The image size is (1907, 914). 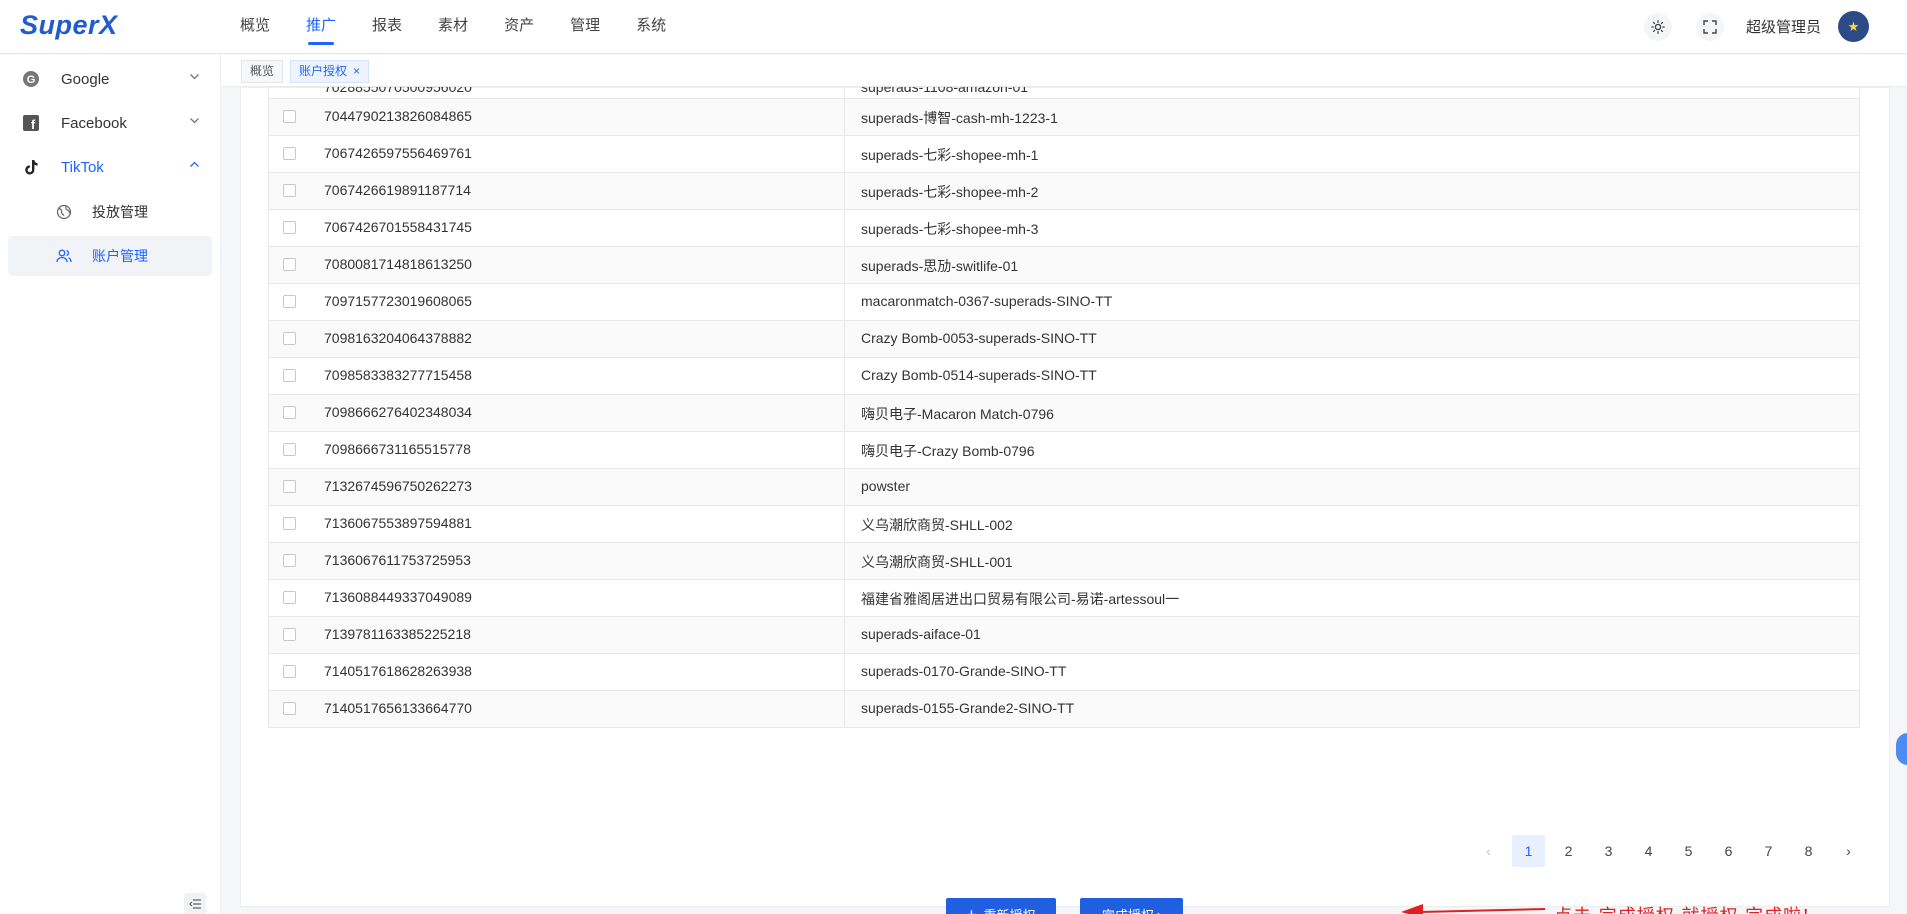 I want to click on reauthorize-label: 重新授权, so click(x=1009, y=909).